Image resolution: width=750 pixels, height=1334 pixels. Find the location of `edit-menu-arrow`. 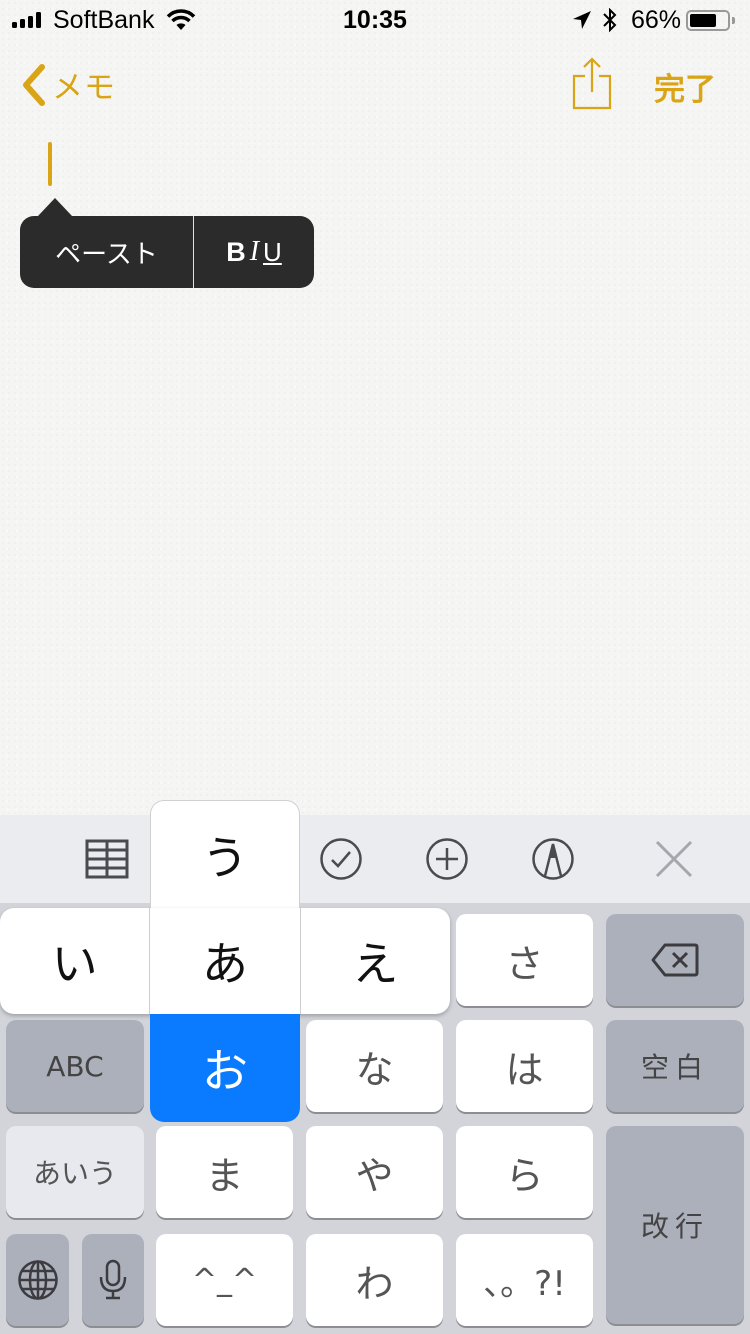

edit-menu-arrow is located at coordinates (55, 207).